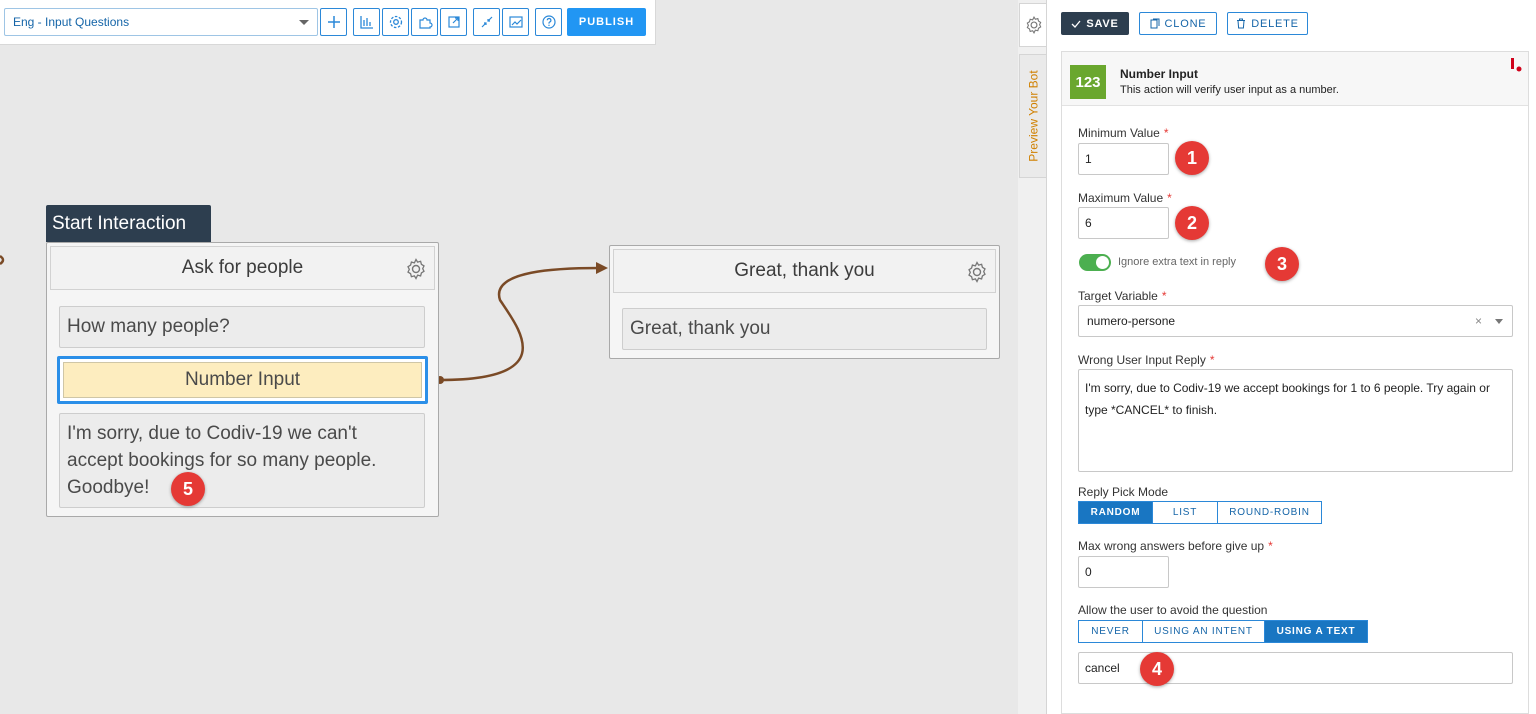 This screenshot has height=714, width=1536. Describe the element at coordinates (1157, 669) in the screenshot. I see `annotation-badge-4: 4` at that location.